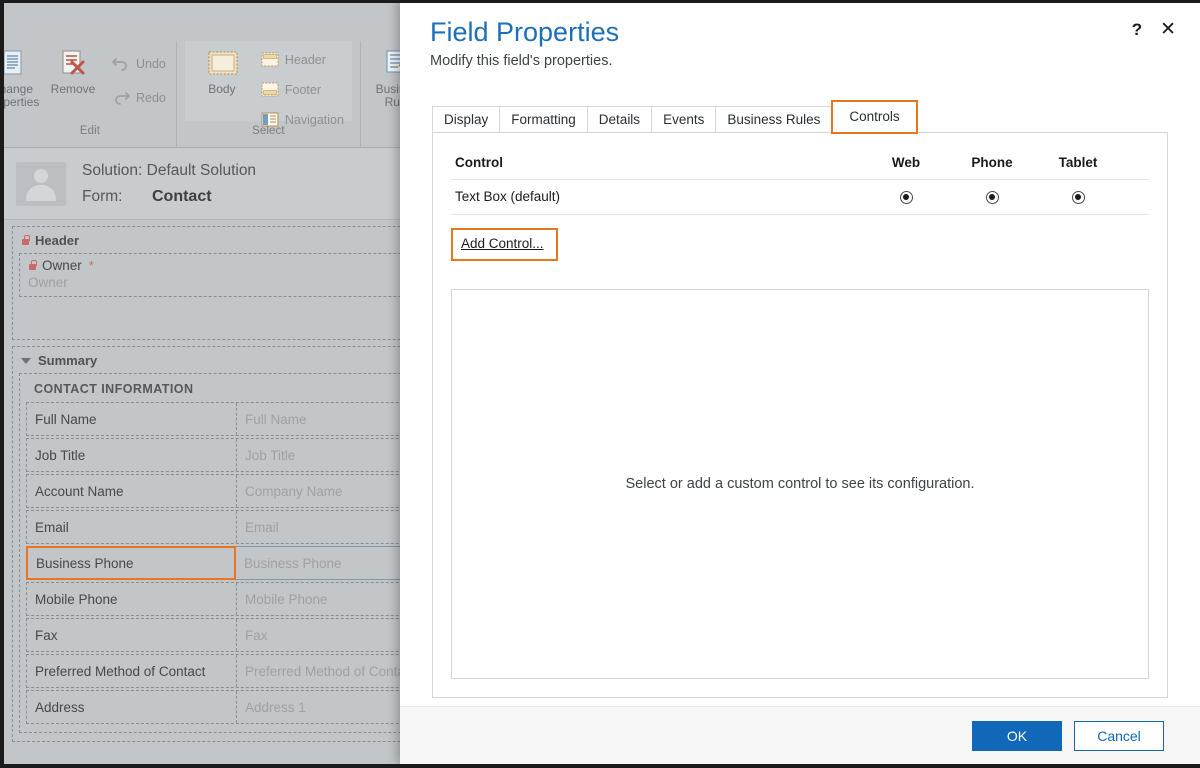 Image resolution: width=1200 pixels, height=768 pixels. I want to click on window-border-bottom, so click(600, 766).